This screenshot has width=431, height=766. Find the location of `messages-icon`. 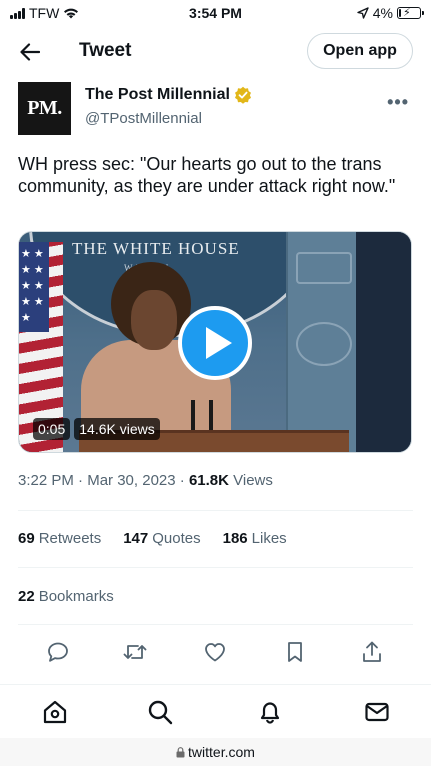

messages-icon is located at coordinates (377, 712).